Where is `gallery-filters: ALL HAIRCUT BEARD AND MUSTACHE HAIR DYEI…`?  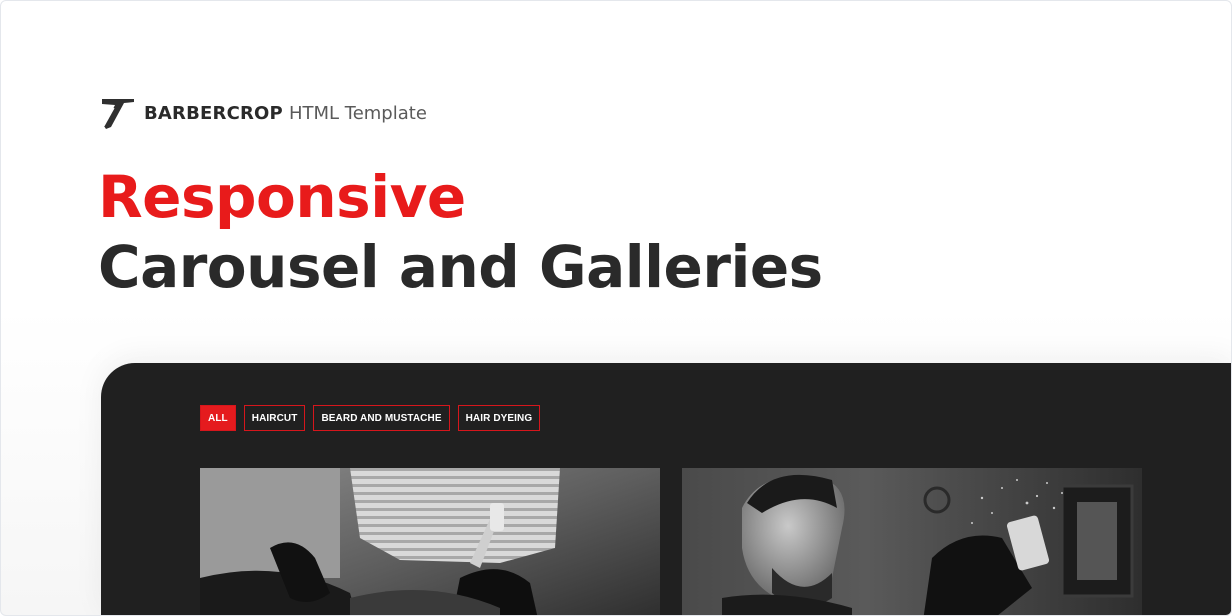 gallery-filters: ALL HAIRCUT BEARD AND MUSTACHE HAIR DYEI… is located at coordinates (370, 418).